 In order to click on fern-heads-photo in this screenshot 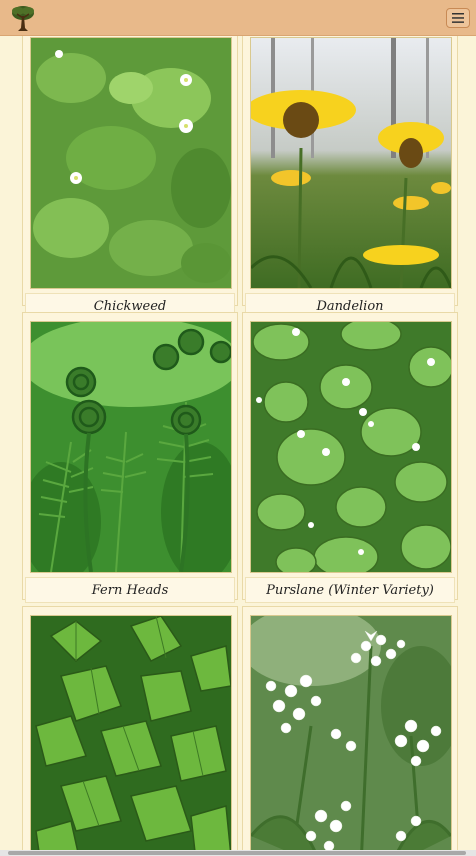, I will do `click(131, 447)`.